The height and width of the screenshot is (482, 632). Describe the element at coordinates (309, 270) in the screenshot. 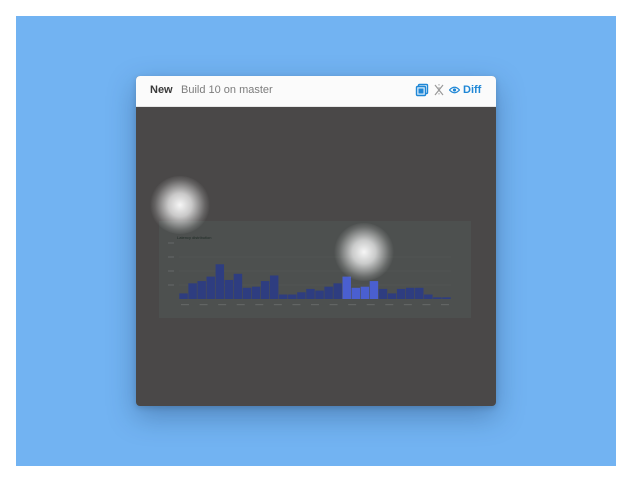

I see `latency-chart: Latency distribution` at that location.